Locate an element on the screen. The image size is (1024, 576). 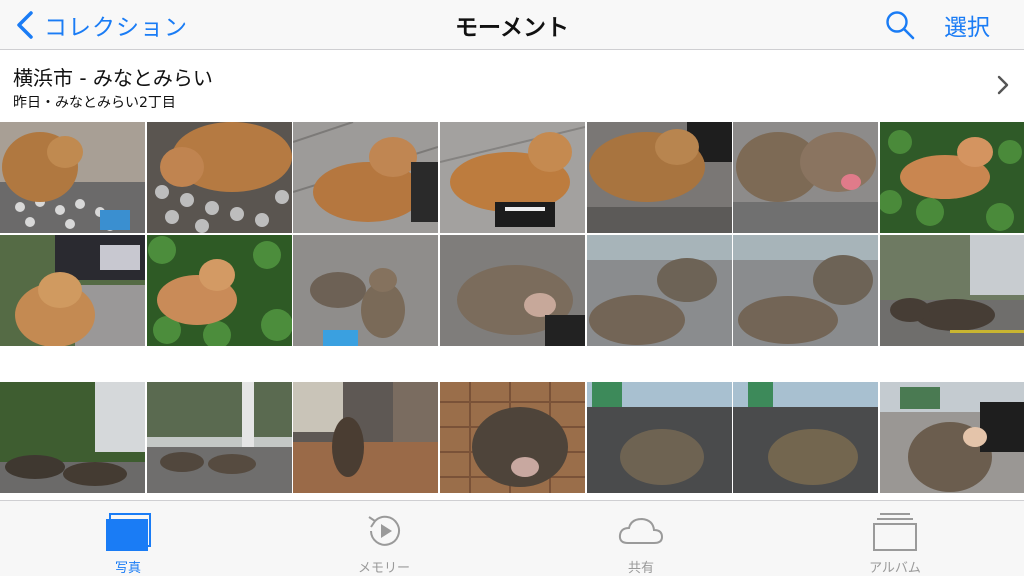
tab-memories-label: メモリー is located at coordinates (383, 568).